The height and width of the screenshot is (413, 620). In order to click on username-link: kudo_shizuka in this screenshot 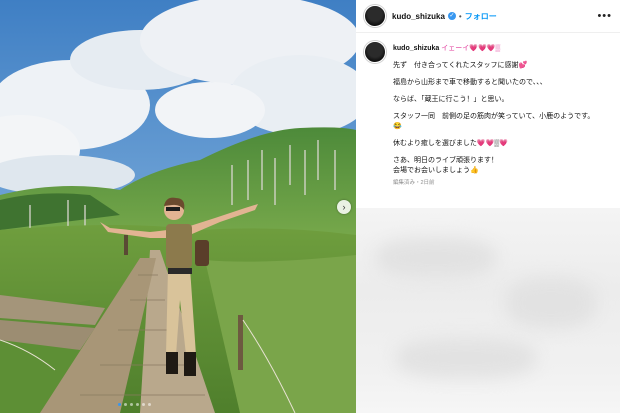, I will do `click(418, 16)`.